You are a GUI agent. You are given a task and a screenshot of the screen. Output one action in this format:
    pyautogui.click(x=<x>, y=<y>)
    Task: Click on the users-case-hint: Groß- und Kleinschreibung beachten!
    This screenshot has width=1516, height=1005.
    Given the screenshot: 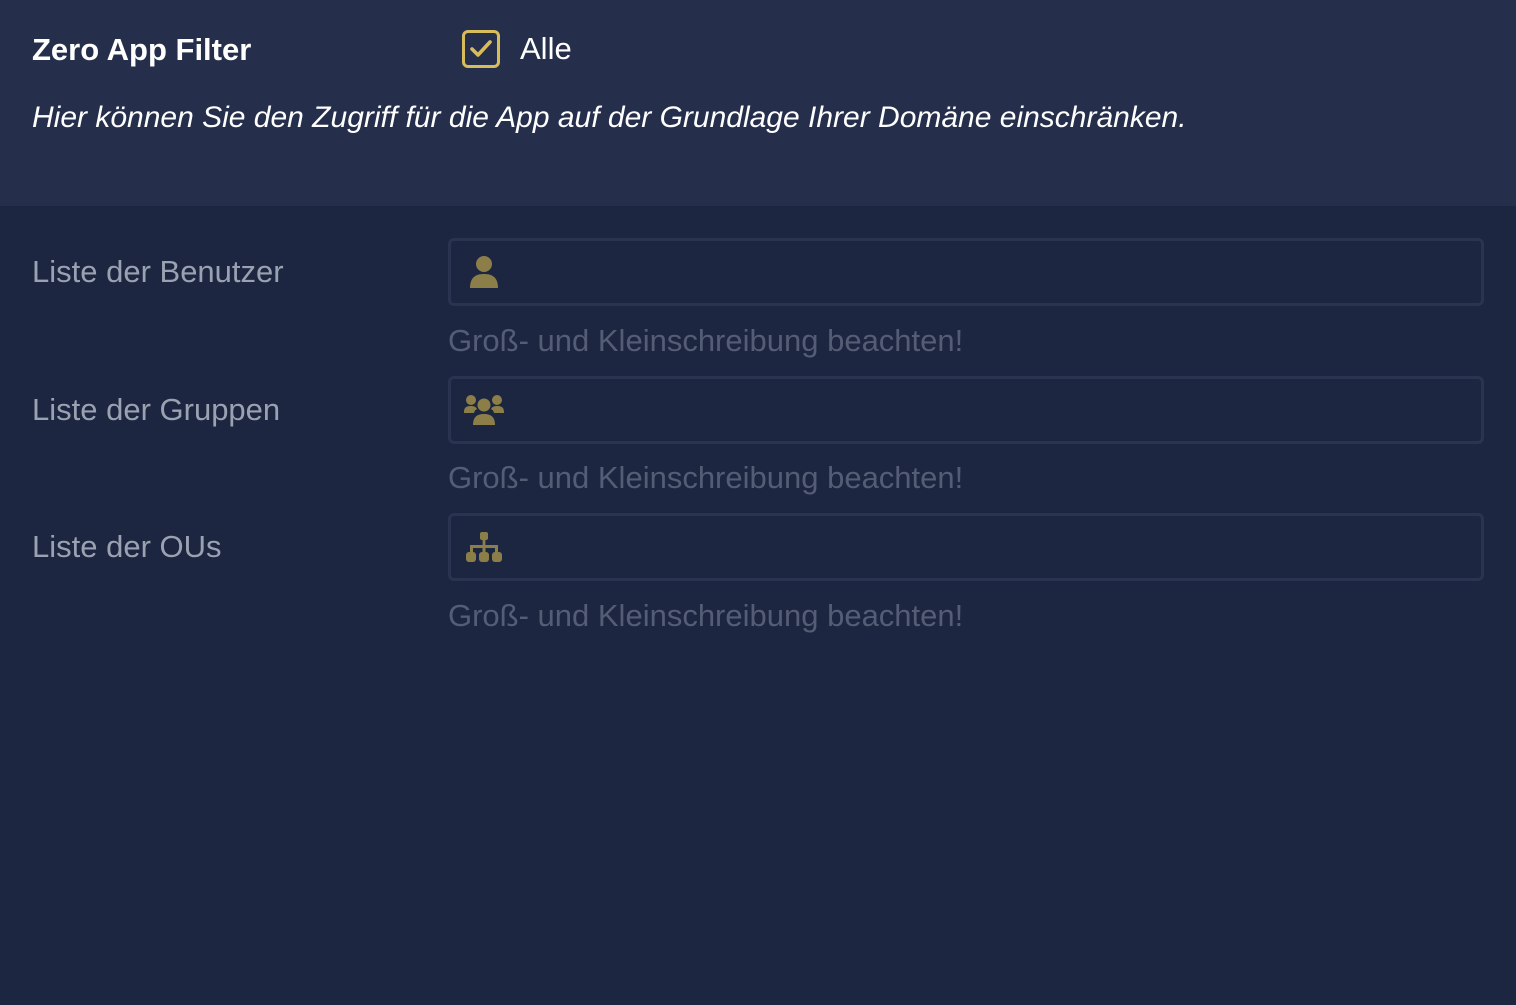 What is the action you would take?
    pyautogui.click(x=706, y=340)
    